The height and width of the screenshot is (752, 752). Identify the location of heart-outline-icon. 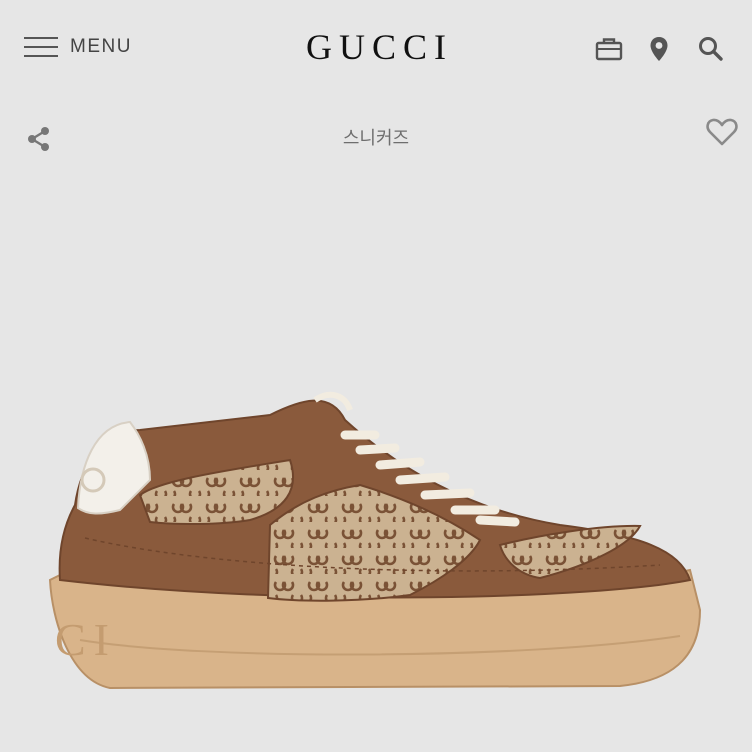
(722, 132).